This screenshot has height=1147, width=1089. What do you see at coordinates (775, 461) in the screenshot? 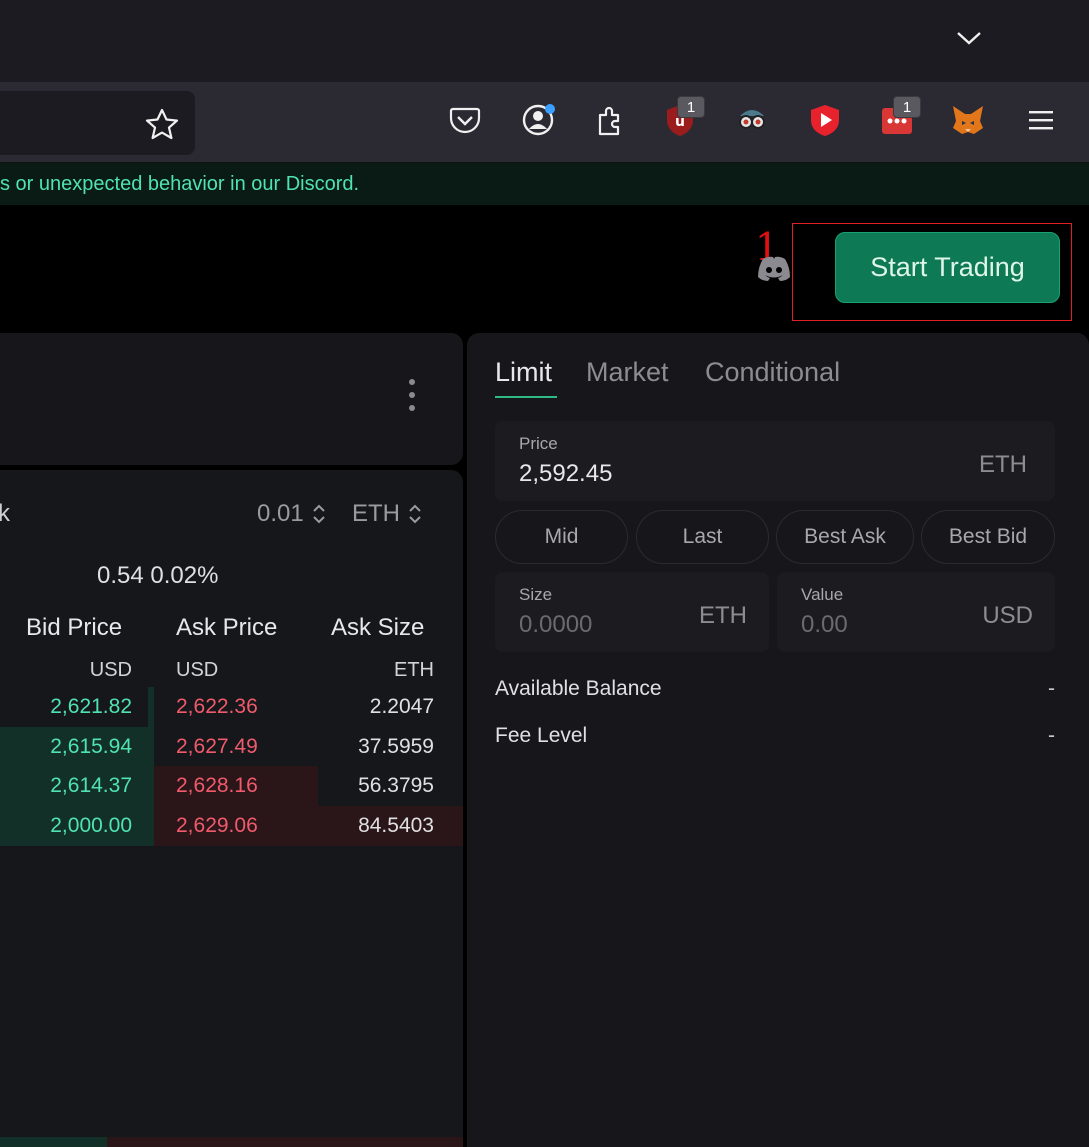
I see `price-field: Price 2,592.45 ETH` at bounding box center [775, 461].